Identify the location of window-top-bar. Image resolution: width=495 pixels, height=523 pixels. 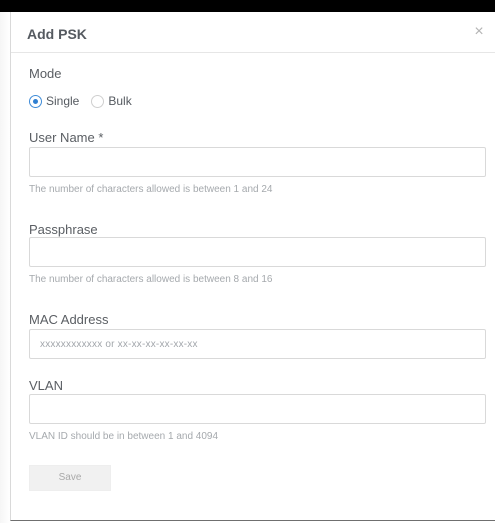
(247, 6).